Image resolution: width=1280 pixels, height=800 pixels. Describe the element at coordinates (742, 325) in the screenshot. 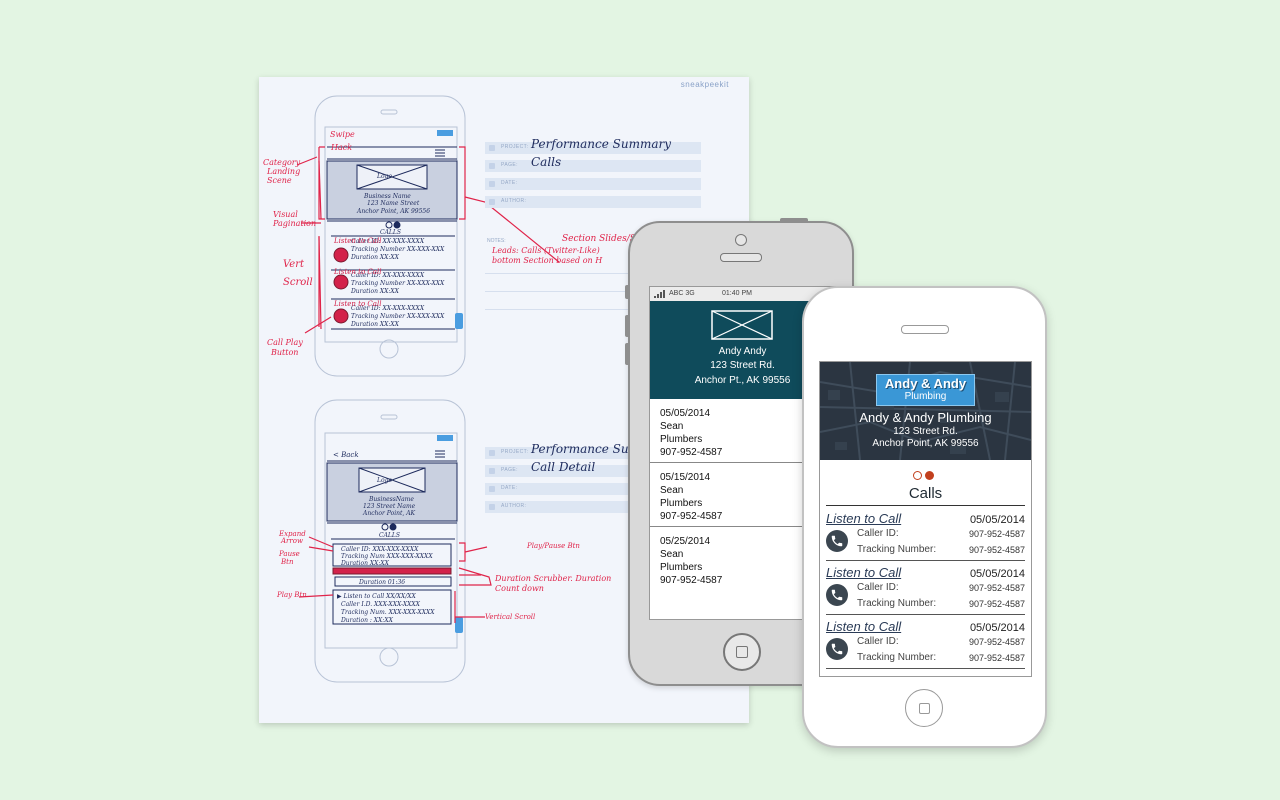

I see `logo-placeholder-icon` at that location.